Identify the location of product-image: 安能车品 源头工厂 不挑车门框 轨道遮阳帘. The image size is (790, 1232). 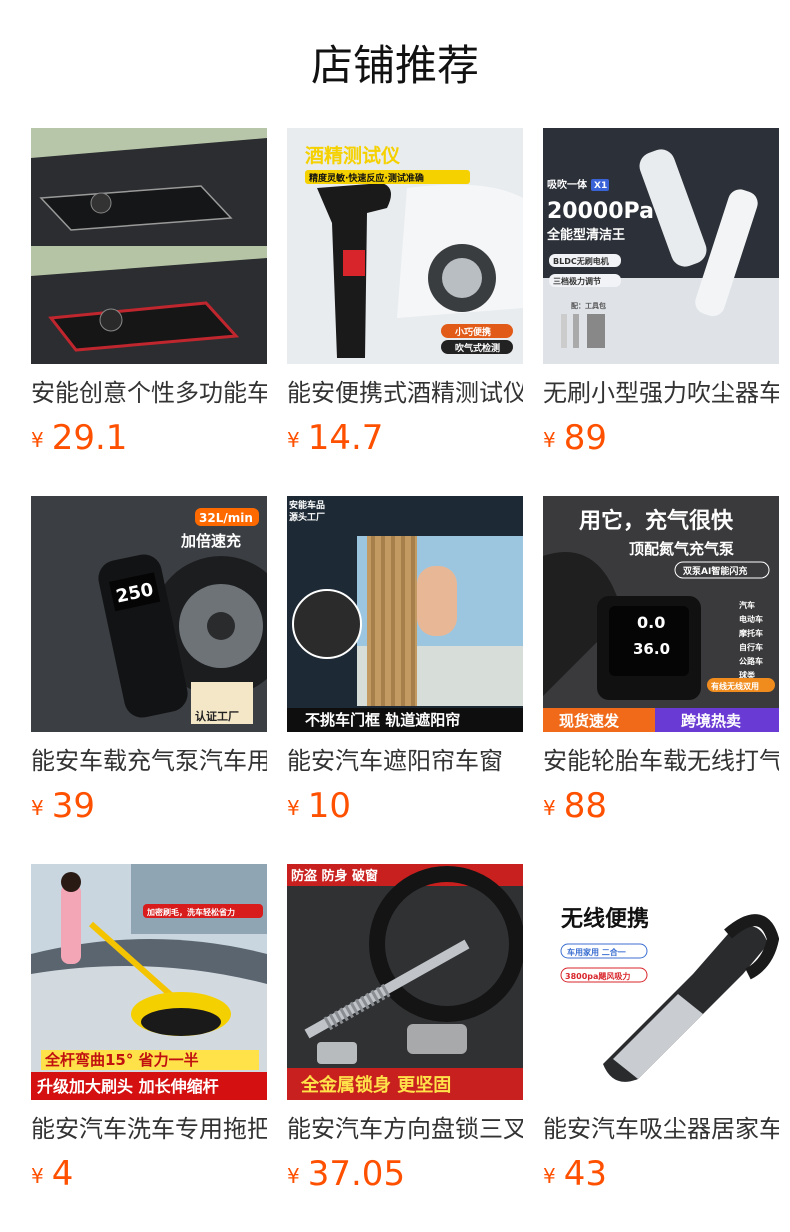
(405, 614).